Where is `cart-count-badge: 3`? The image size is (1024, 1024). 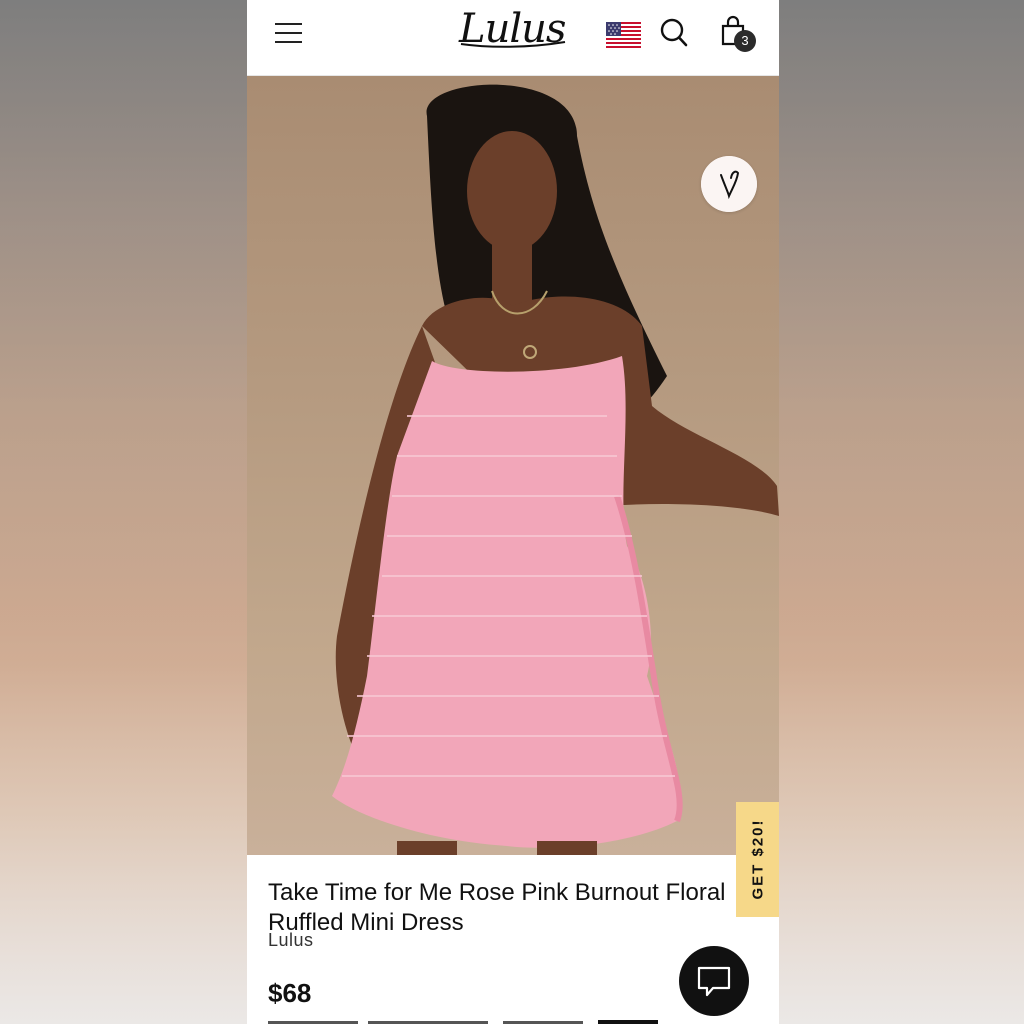 cart-count-badge: 3 is located at coordinates (745, 41).